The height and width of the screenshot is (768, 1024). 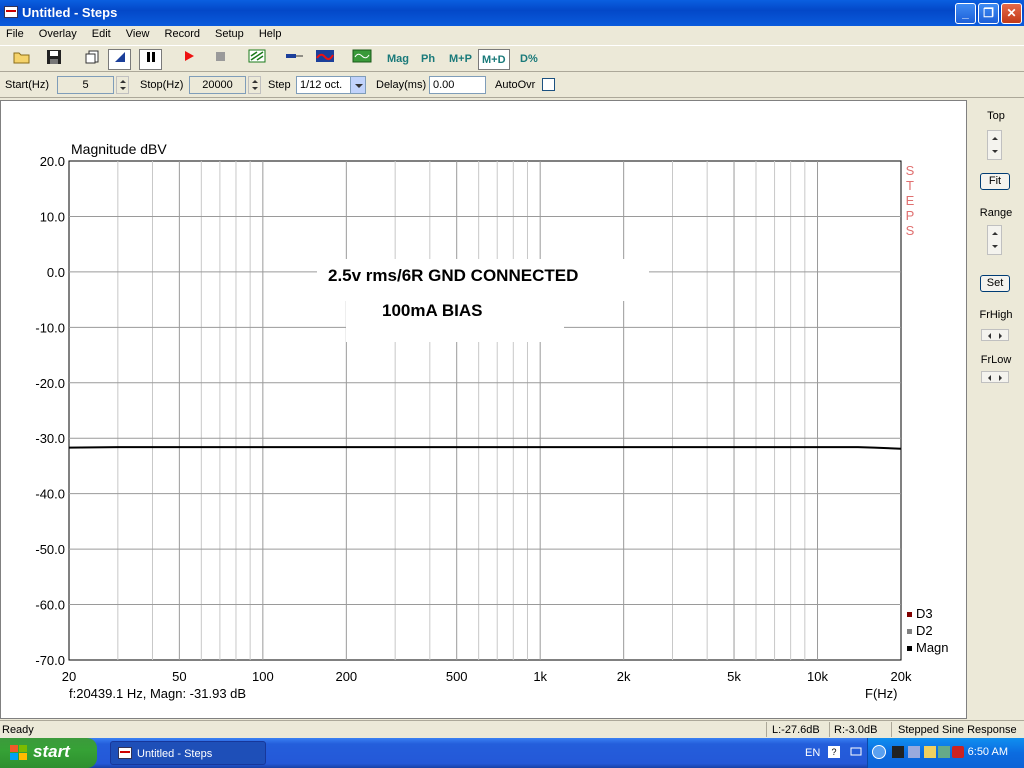 What do you see at coordinates (995, 335) in the screenshot?
I see `frhigh-spinner` at bounding box center [995, 335].